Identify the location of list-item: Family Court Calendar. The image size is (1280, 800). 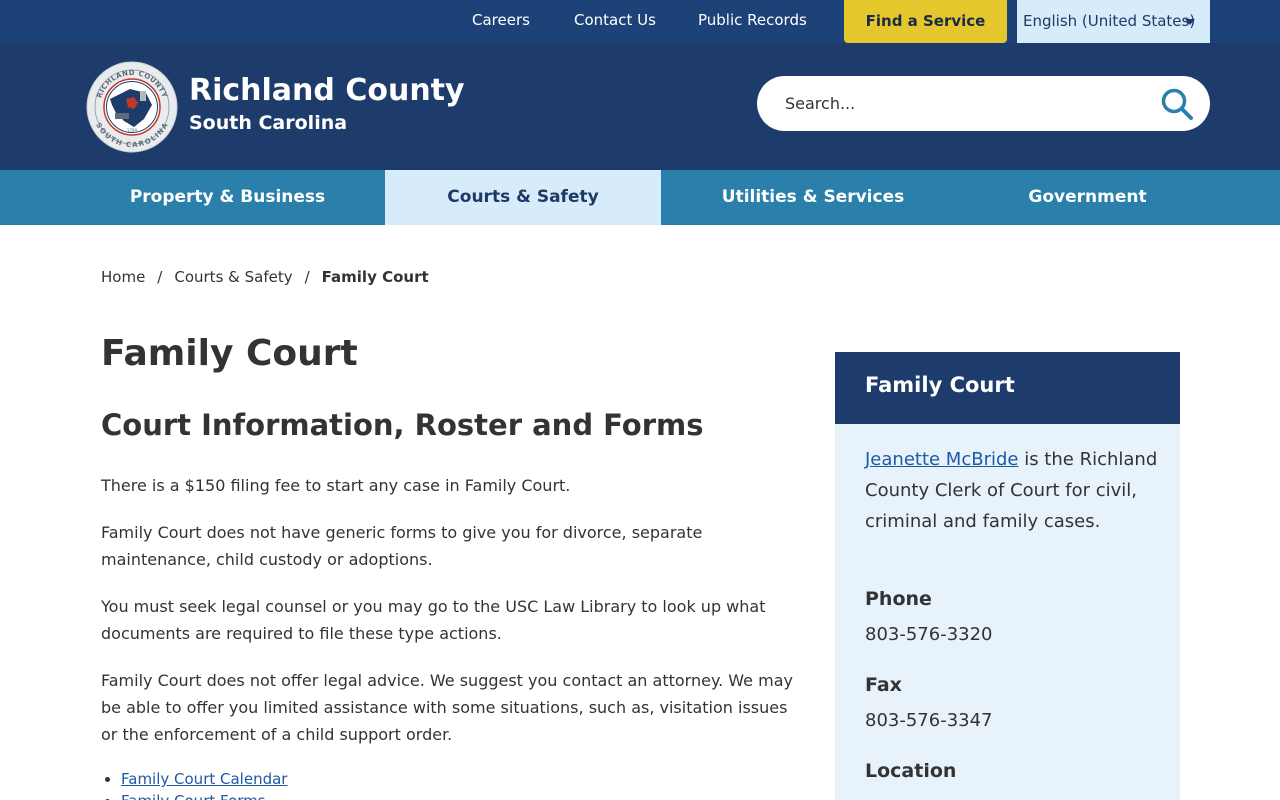
(204, 779).